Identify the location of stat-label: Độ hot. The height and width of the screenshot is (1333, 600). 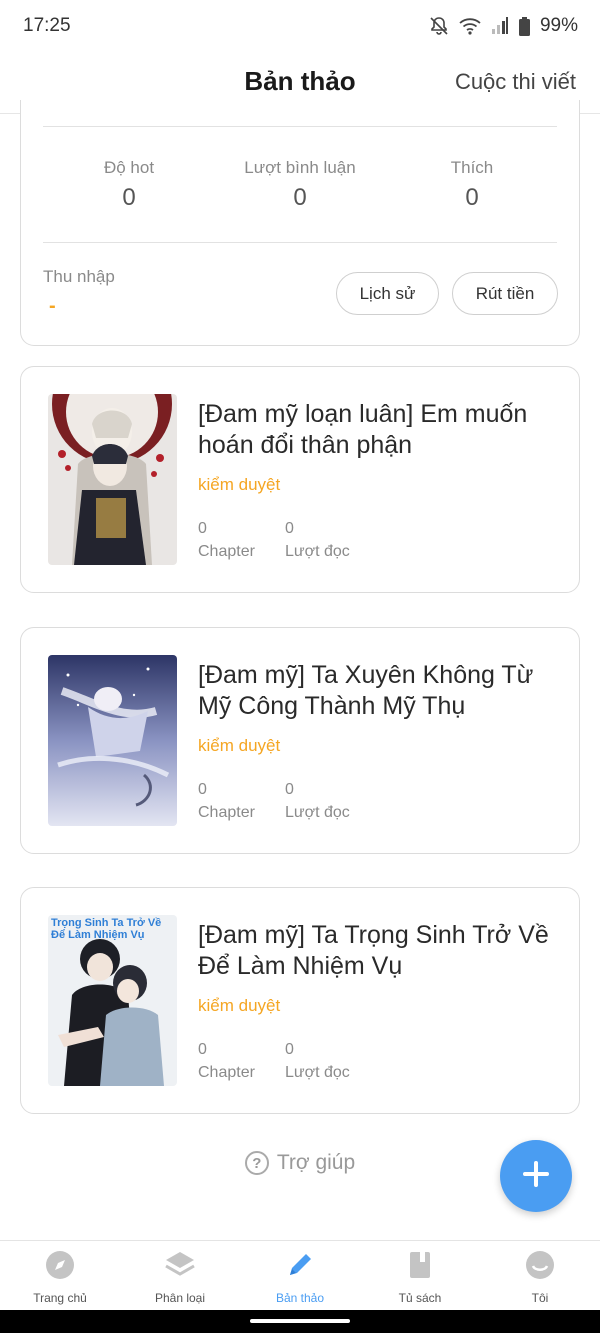
(129, 167).